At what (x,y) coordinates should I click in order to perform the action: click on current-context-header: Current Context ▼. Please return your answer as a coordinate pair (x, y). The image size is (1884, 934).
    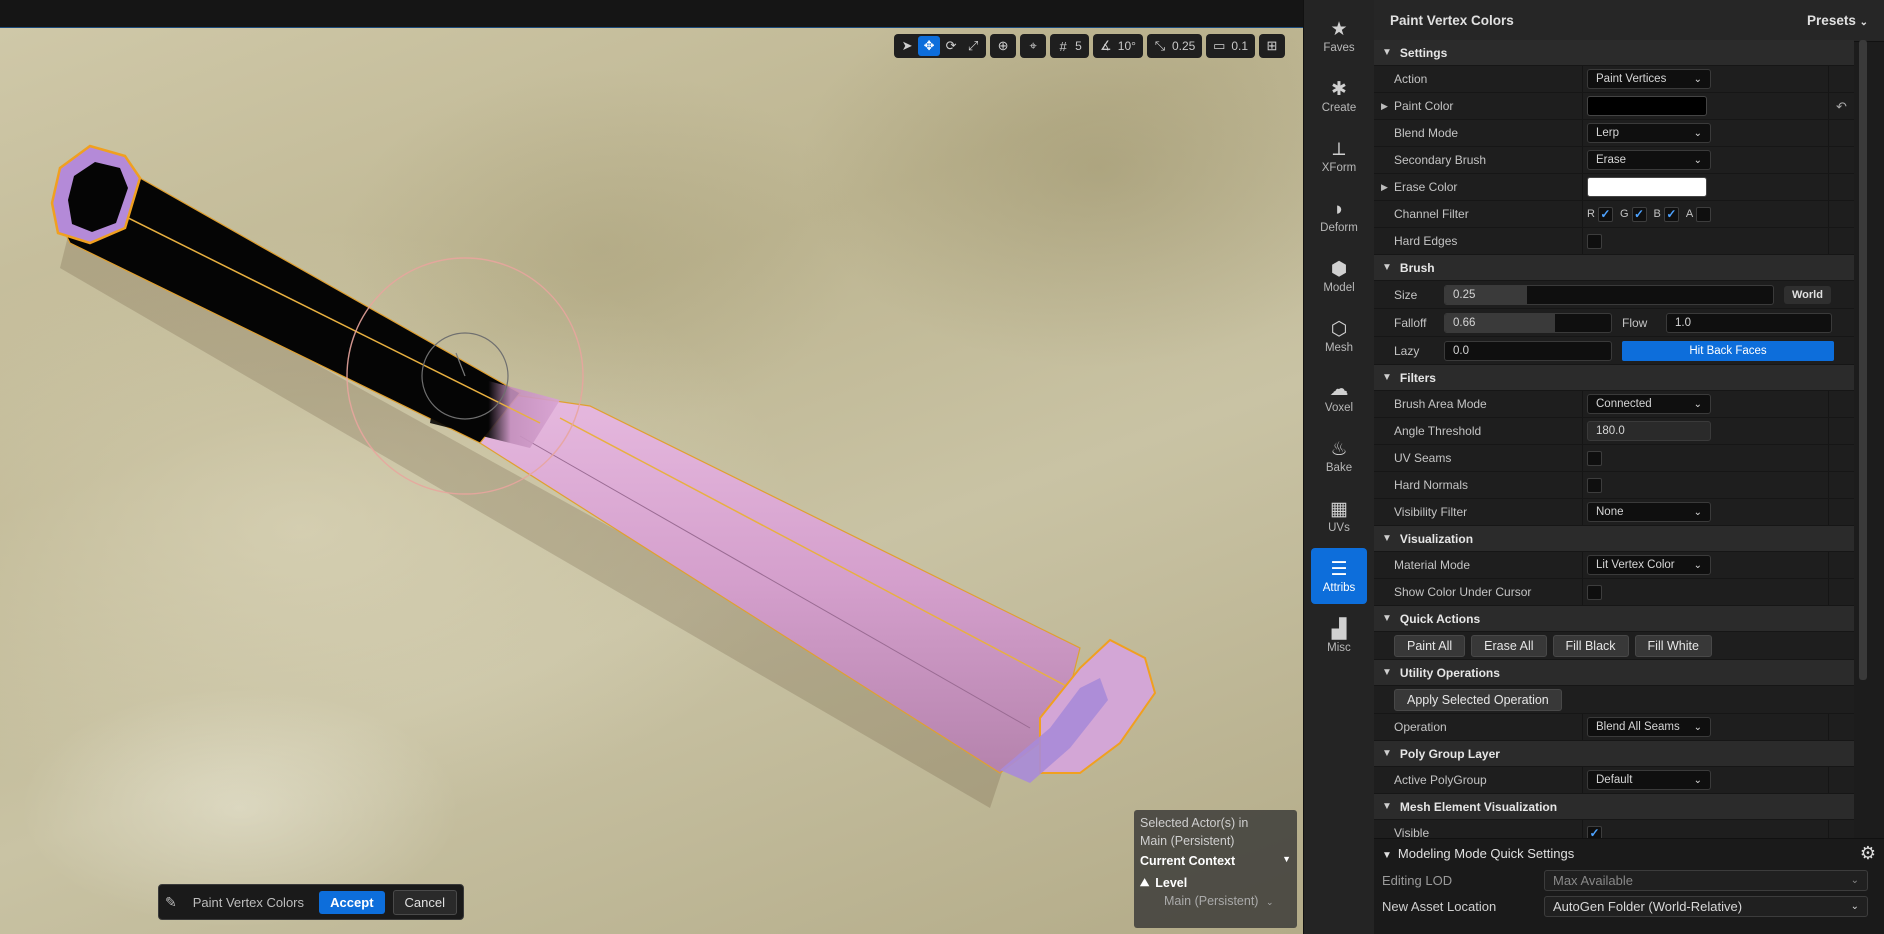
    Looking at the image, I should click on (1215, 861).